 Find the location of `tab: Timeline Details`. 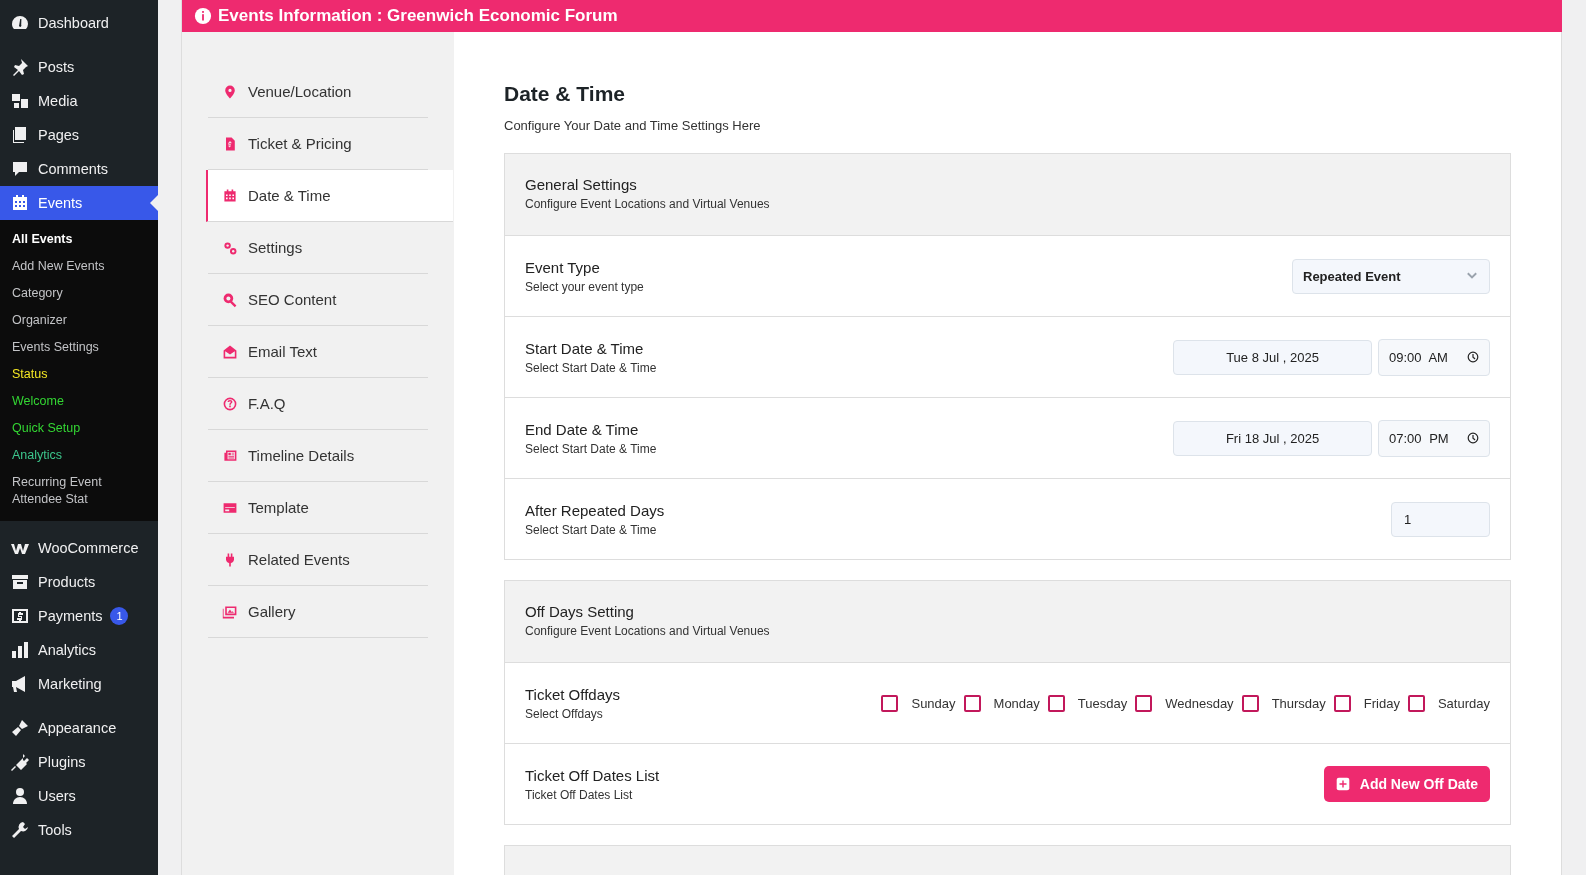

tab: Timeline Details is located at coordinates (318, 456).